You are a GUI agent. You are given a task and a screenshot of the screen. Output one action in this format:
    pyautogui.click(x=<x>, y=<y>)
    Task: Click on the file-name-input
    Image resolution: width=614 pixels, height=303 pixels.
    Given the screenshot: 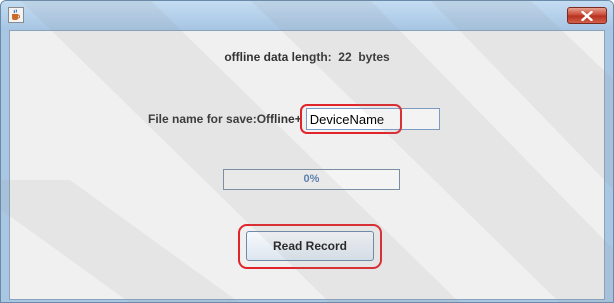 What is the action you would take?
    pyautogui.click(x=372, y=119)
    